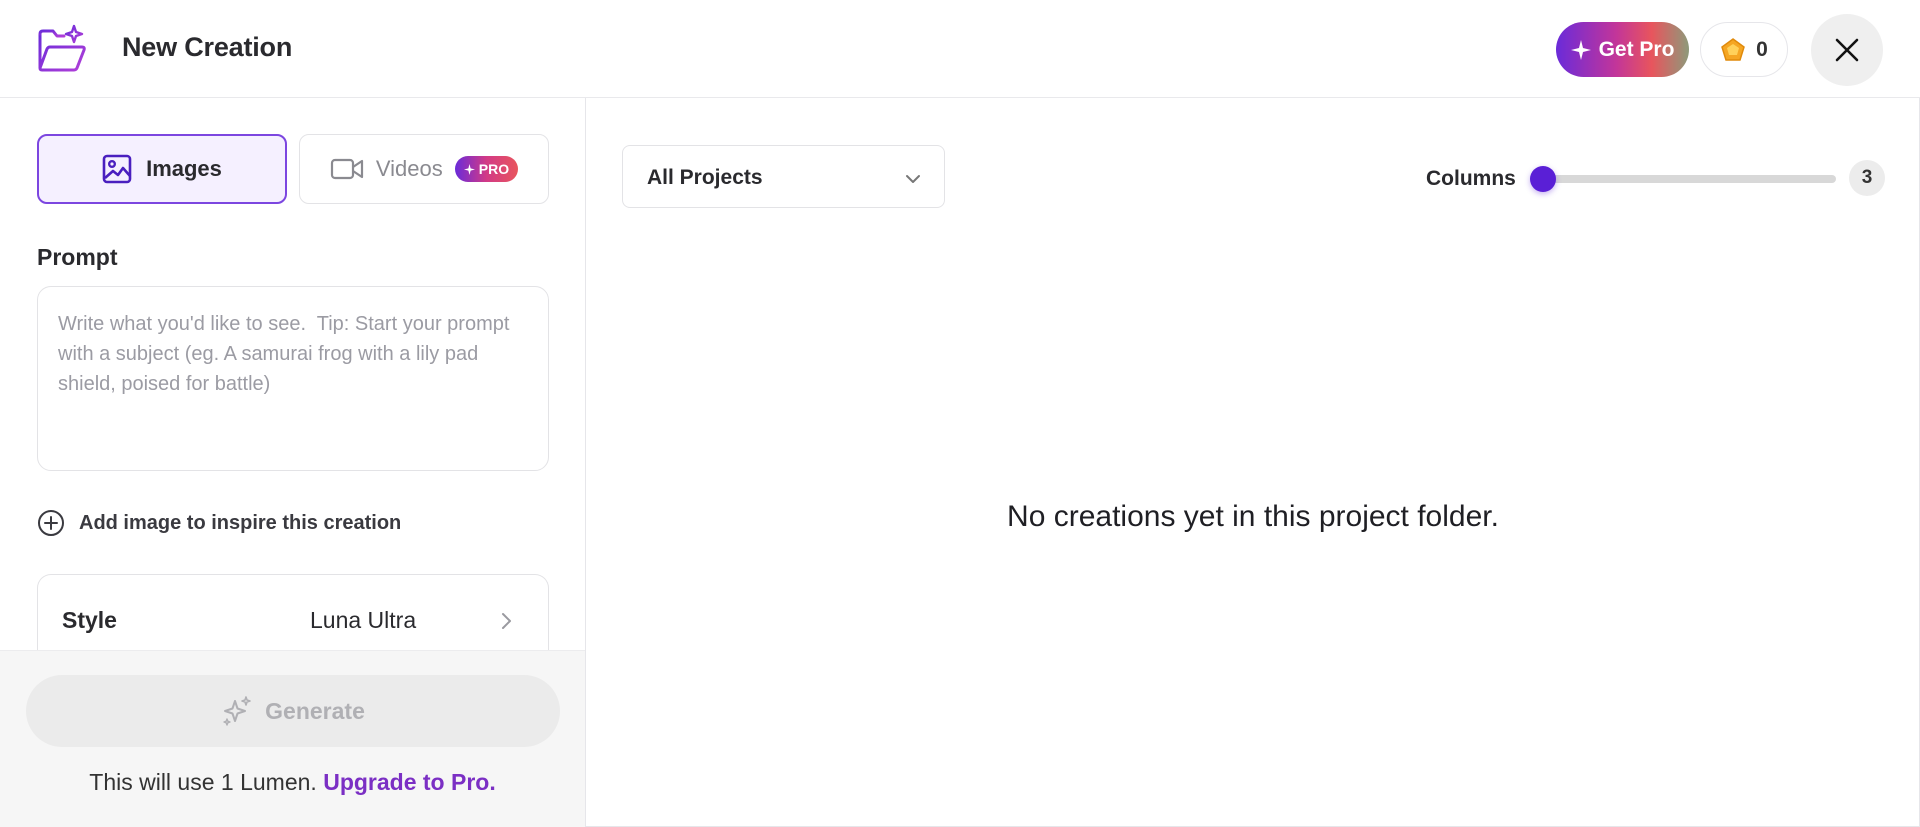 This screenshot has width=1920, height=827. Describe the element at coordinates (705, 177) in the screenshot. I see `project-filter-value: All Projects` at that location.